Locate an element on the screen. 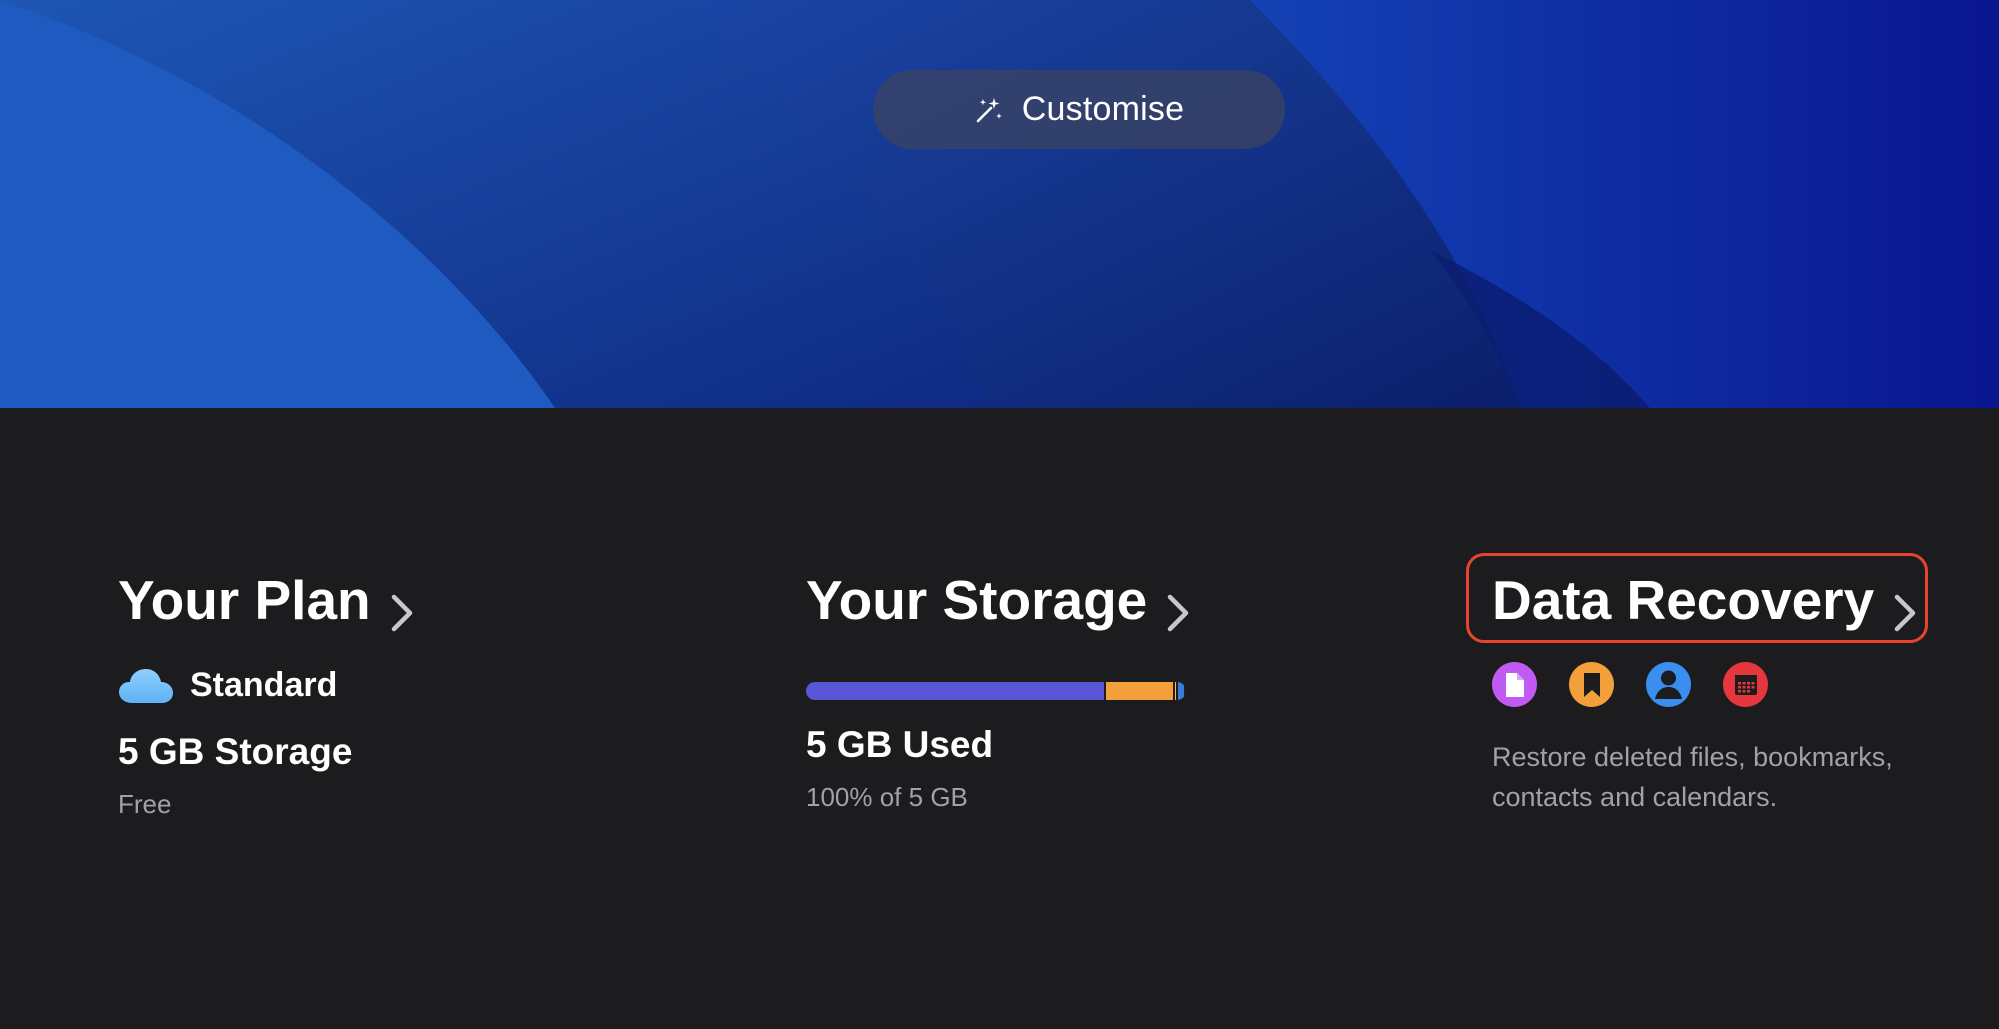 The image size is (1999, 1029). calendar-icon is located at coordinates (1745, 684).